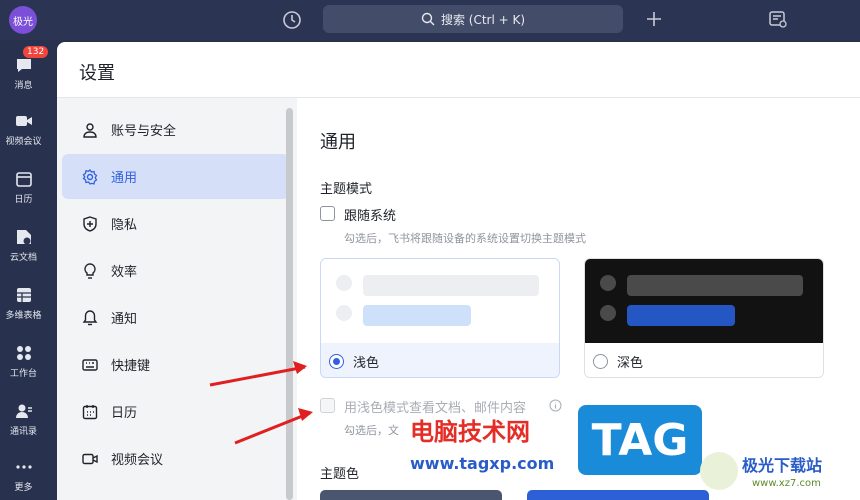  Describe the element at coordinates (465, 238) in the screenshot. I see `follow-system-hint: 勾选后，飞书将跟随设备的系统设置切换主题模式` at that location.